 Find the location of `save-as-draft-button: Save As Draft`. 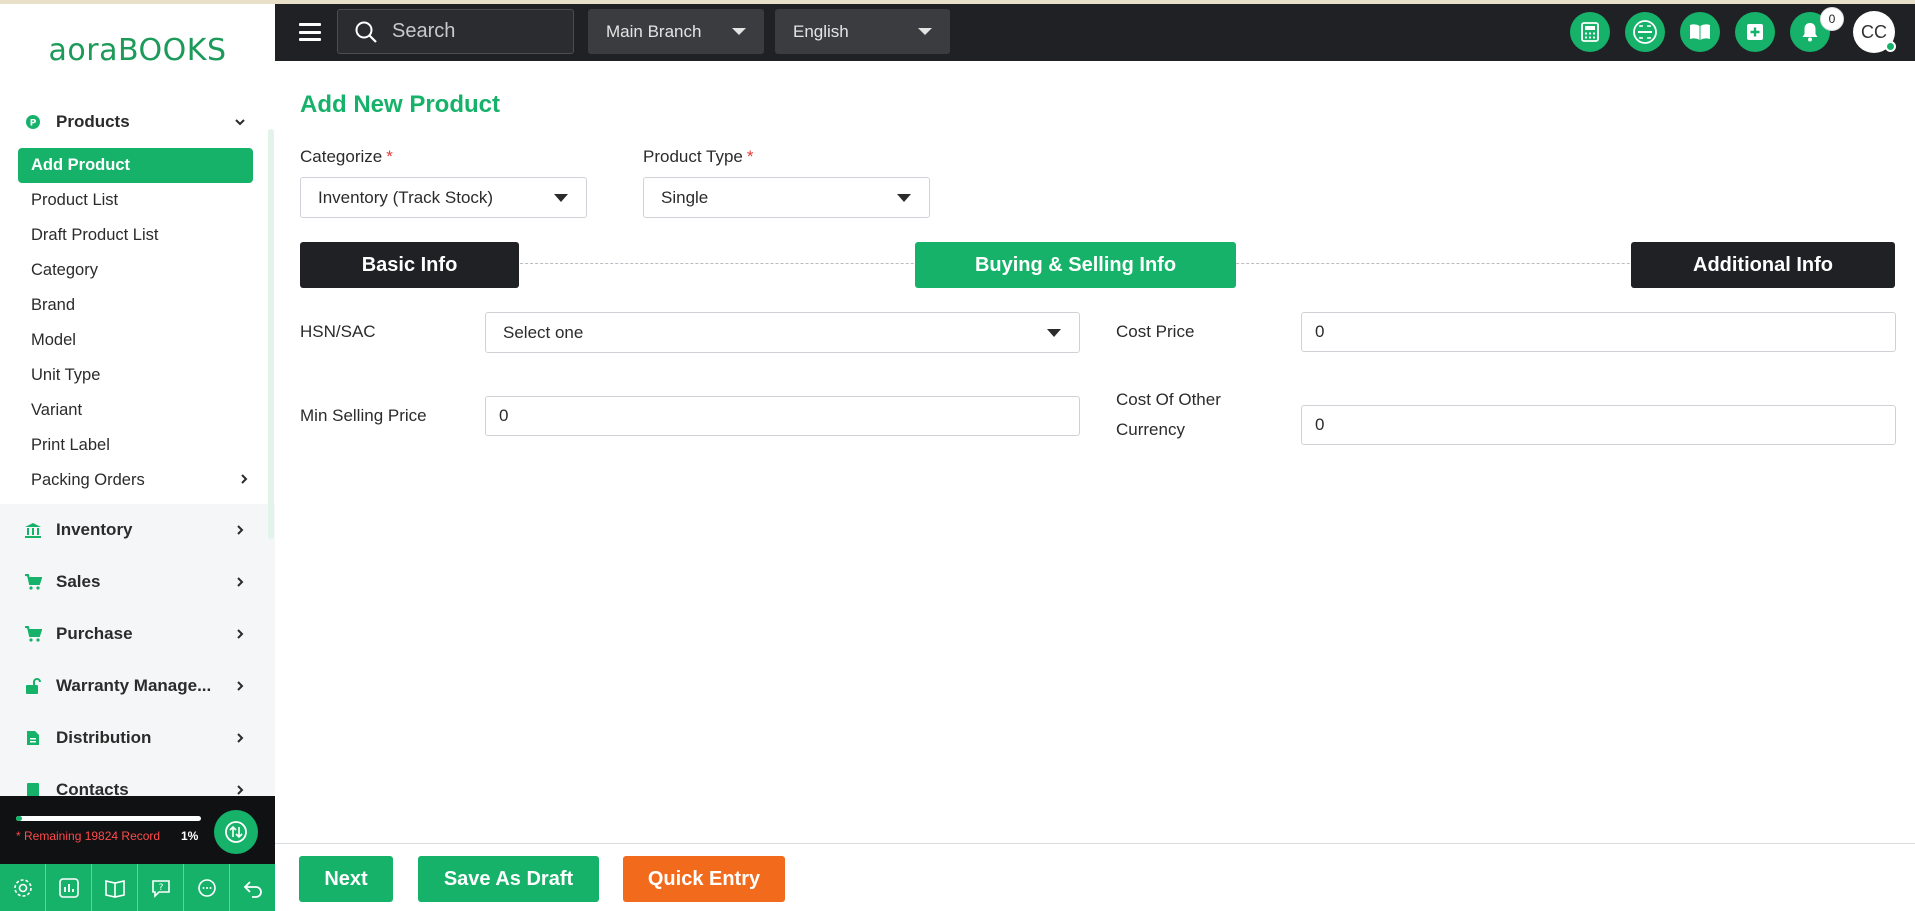

save-as-draft-button: Save As Draft is located at coordinates (508, 879).